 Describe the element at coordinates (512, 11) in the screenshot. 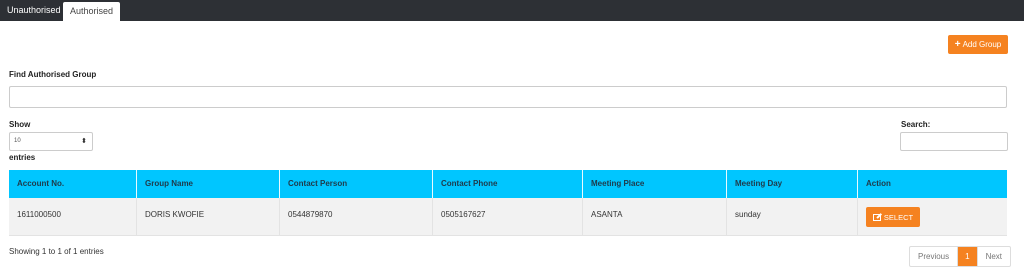

I see `tab-bar: Unauthorised Authorised` at that location.